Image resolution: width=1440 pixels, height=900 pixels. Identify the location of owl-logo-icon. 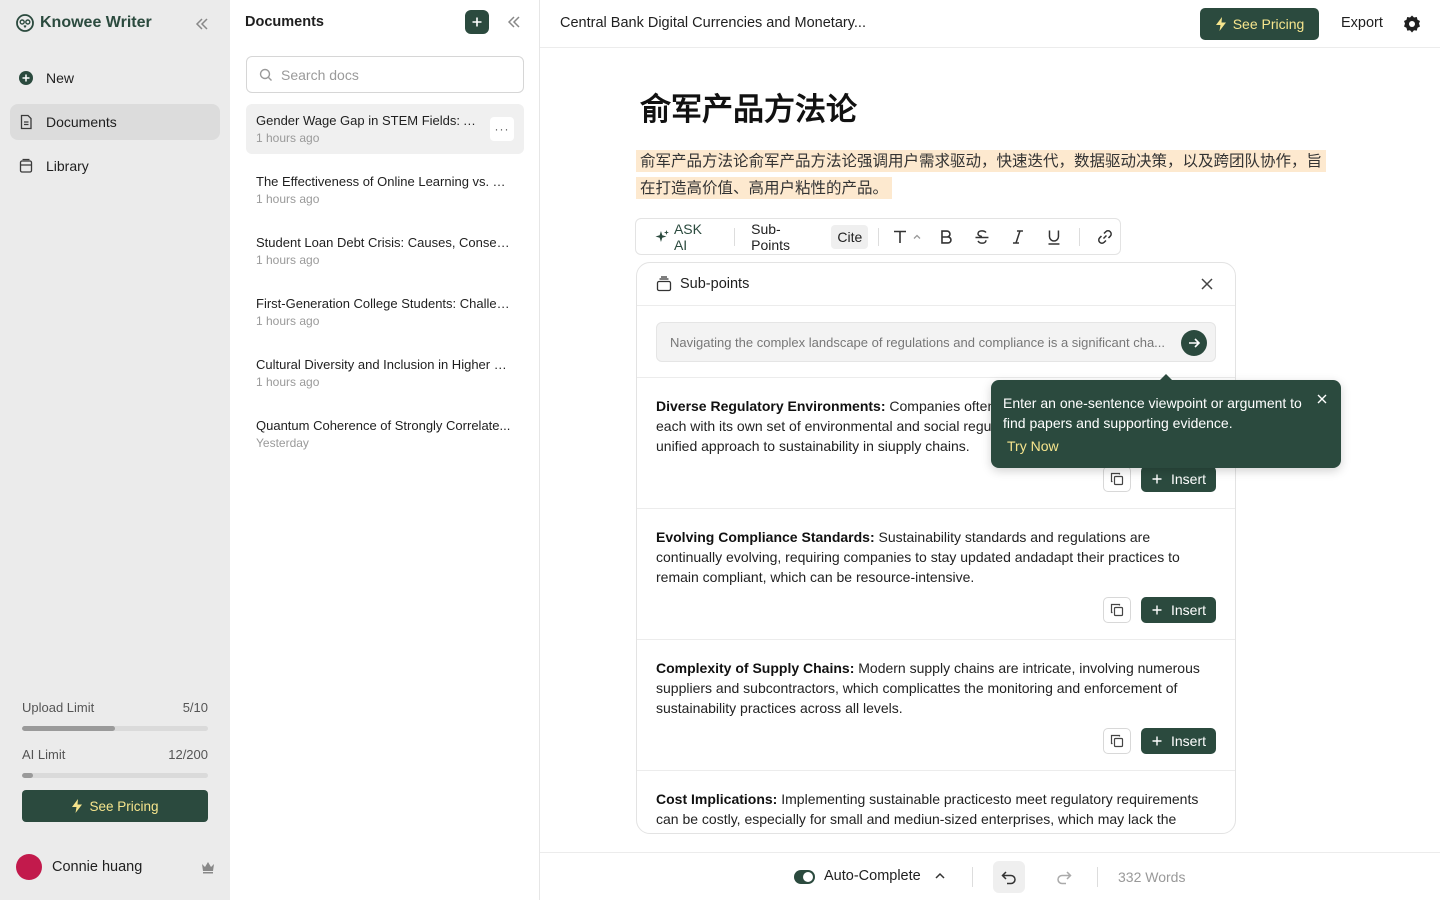
(25, 23).